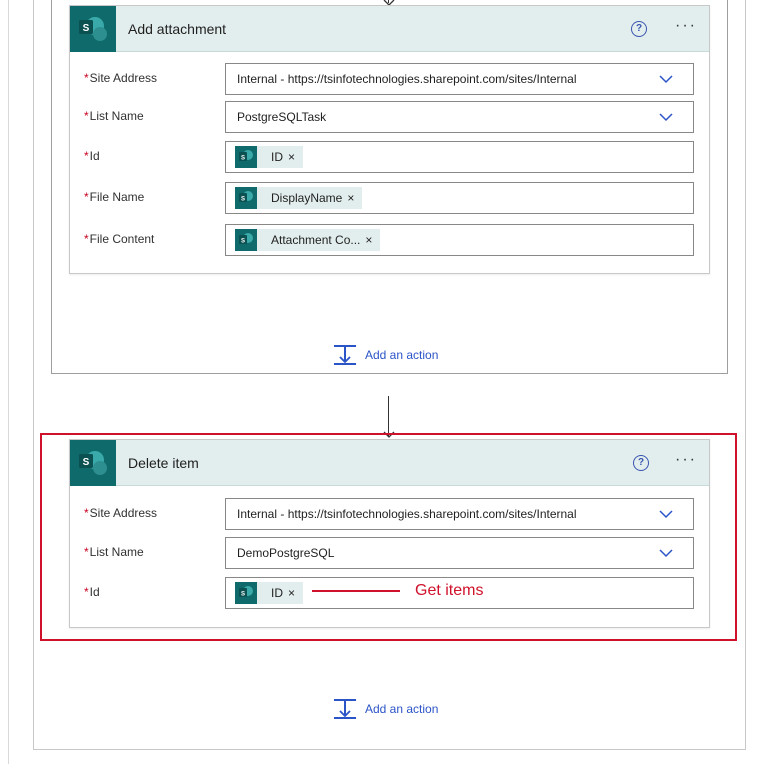 The height and width of the screenshot is (764, 768). What do you see at coordinates (686, 26) in the screenshot?
I see `more-dots-icon: ···` at bounding box center [686, 26].